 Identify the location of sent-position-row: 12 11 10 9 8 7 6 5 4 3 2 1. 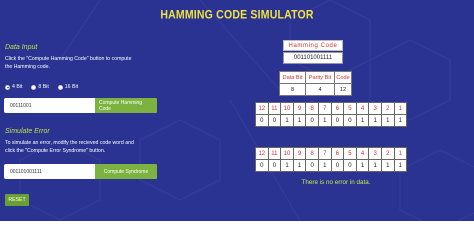
(331, 108).